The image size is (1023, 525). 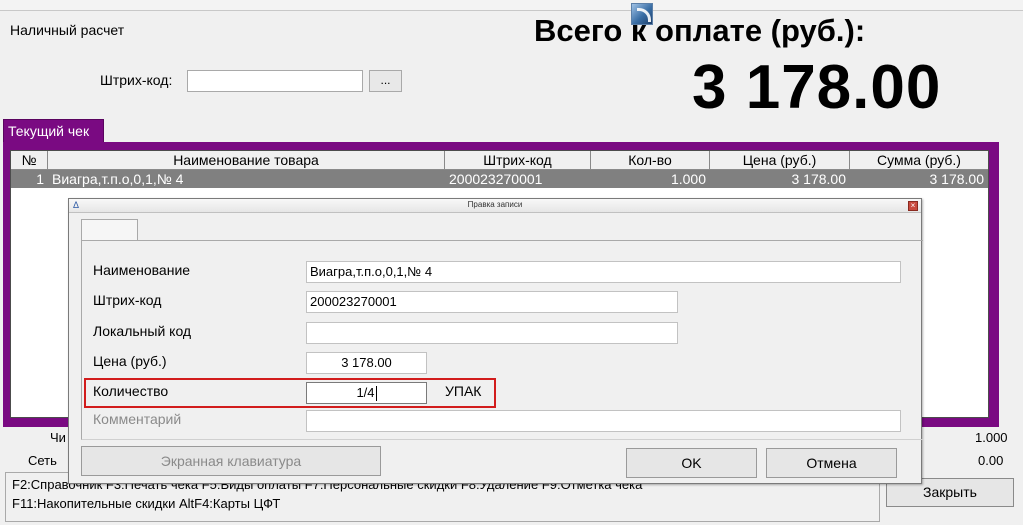 What do you see at coordinates (688, 179) in the screenshot?
I see `cell-qty: 1.000` at bounding box center [688, 179].